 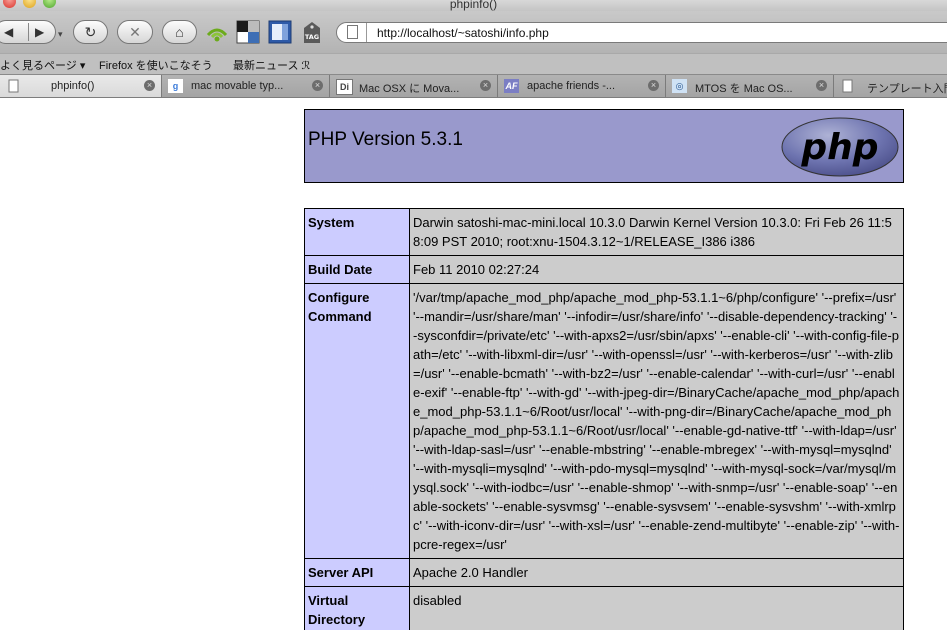 I want to click on table-row: Build Date Feb 11 2010 02:27:24, so click(x=604, y=269).